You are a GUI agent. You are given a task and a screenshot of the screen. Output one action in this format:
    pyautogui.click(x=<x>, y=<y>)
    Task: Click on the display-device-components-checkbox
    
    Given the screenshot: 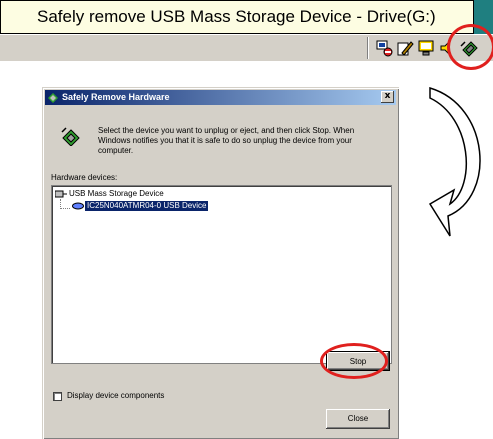 What is the action you would take?
    pyautogui.click(x=57, y=396)
    